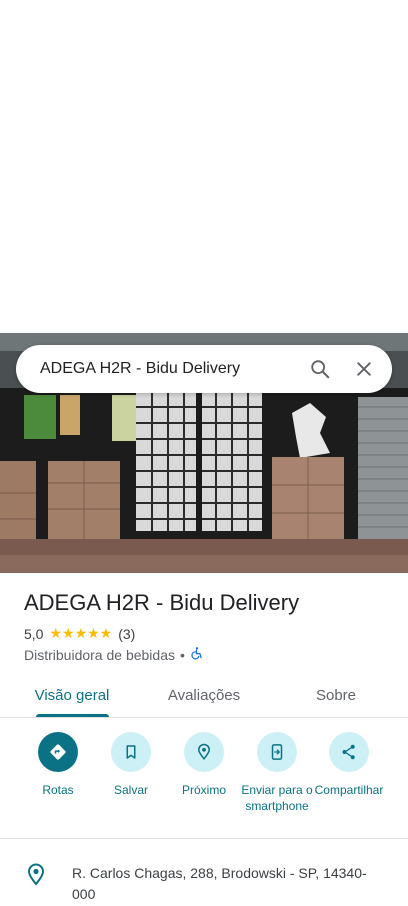  What do you see at coordinates (126, 634) in the screenshot?
I see `review-count: (3)` at bounding box center [126, 634].